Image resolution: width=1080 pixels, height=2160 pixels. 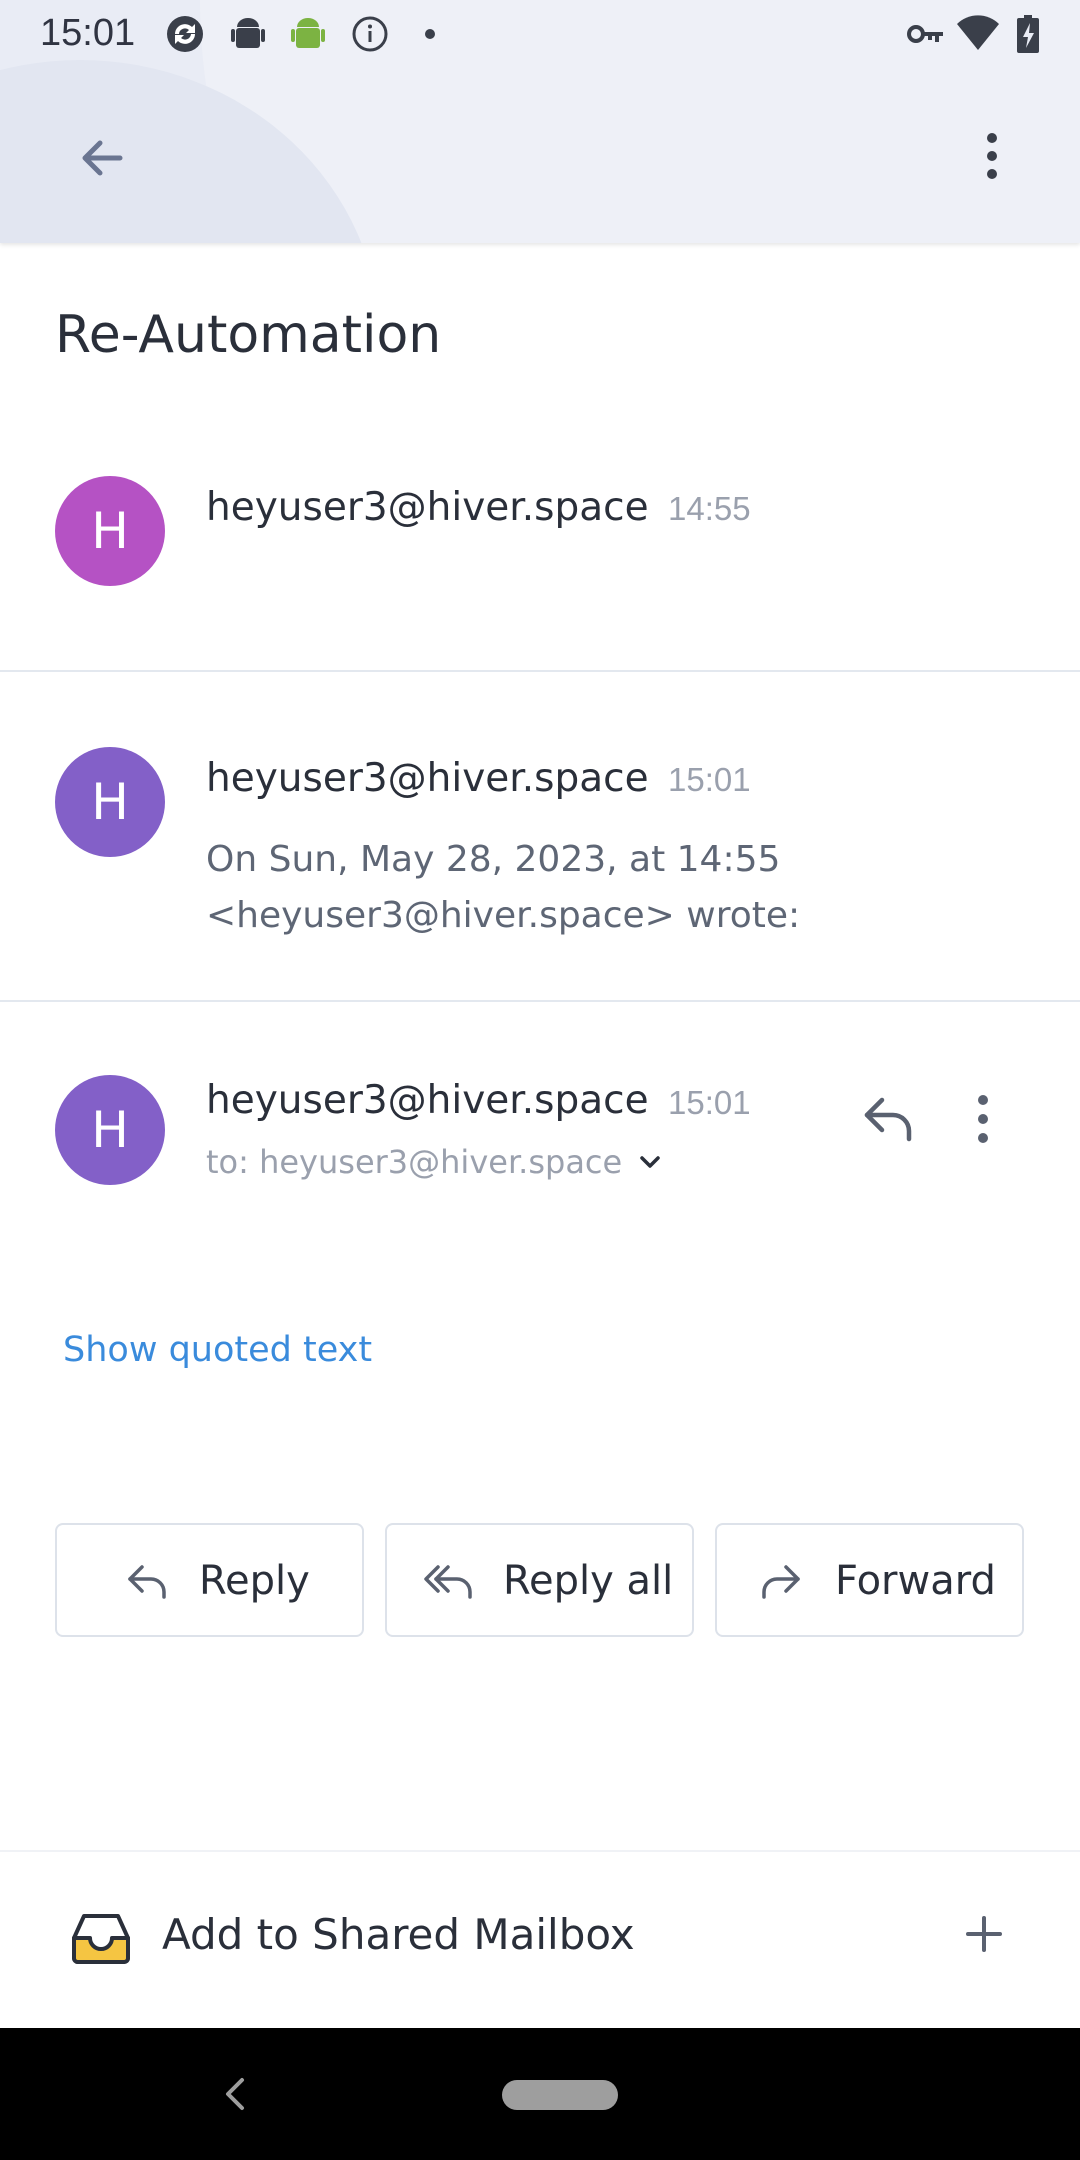 What do you see at coordinates (983, 1119) in the screenshot?
I see `message-more-icon` at bounding box center [983, 1119].